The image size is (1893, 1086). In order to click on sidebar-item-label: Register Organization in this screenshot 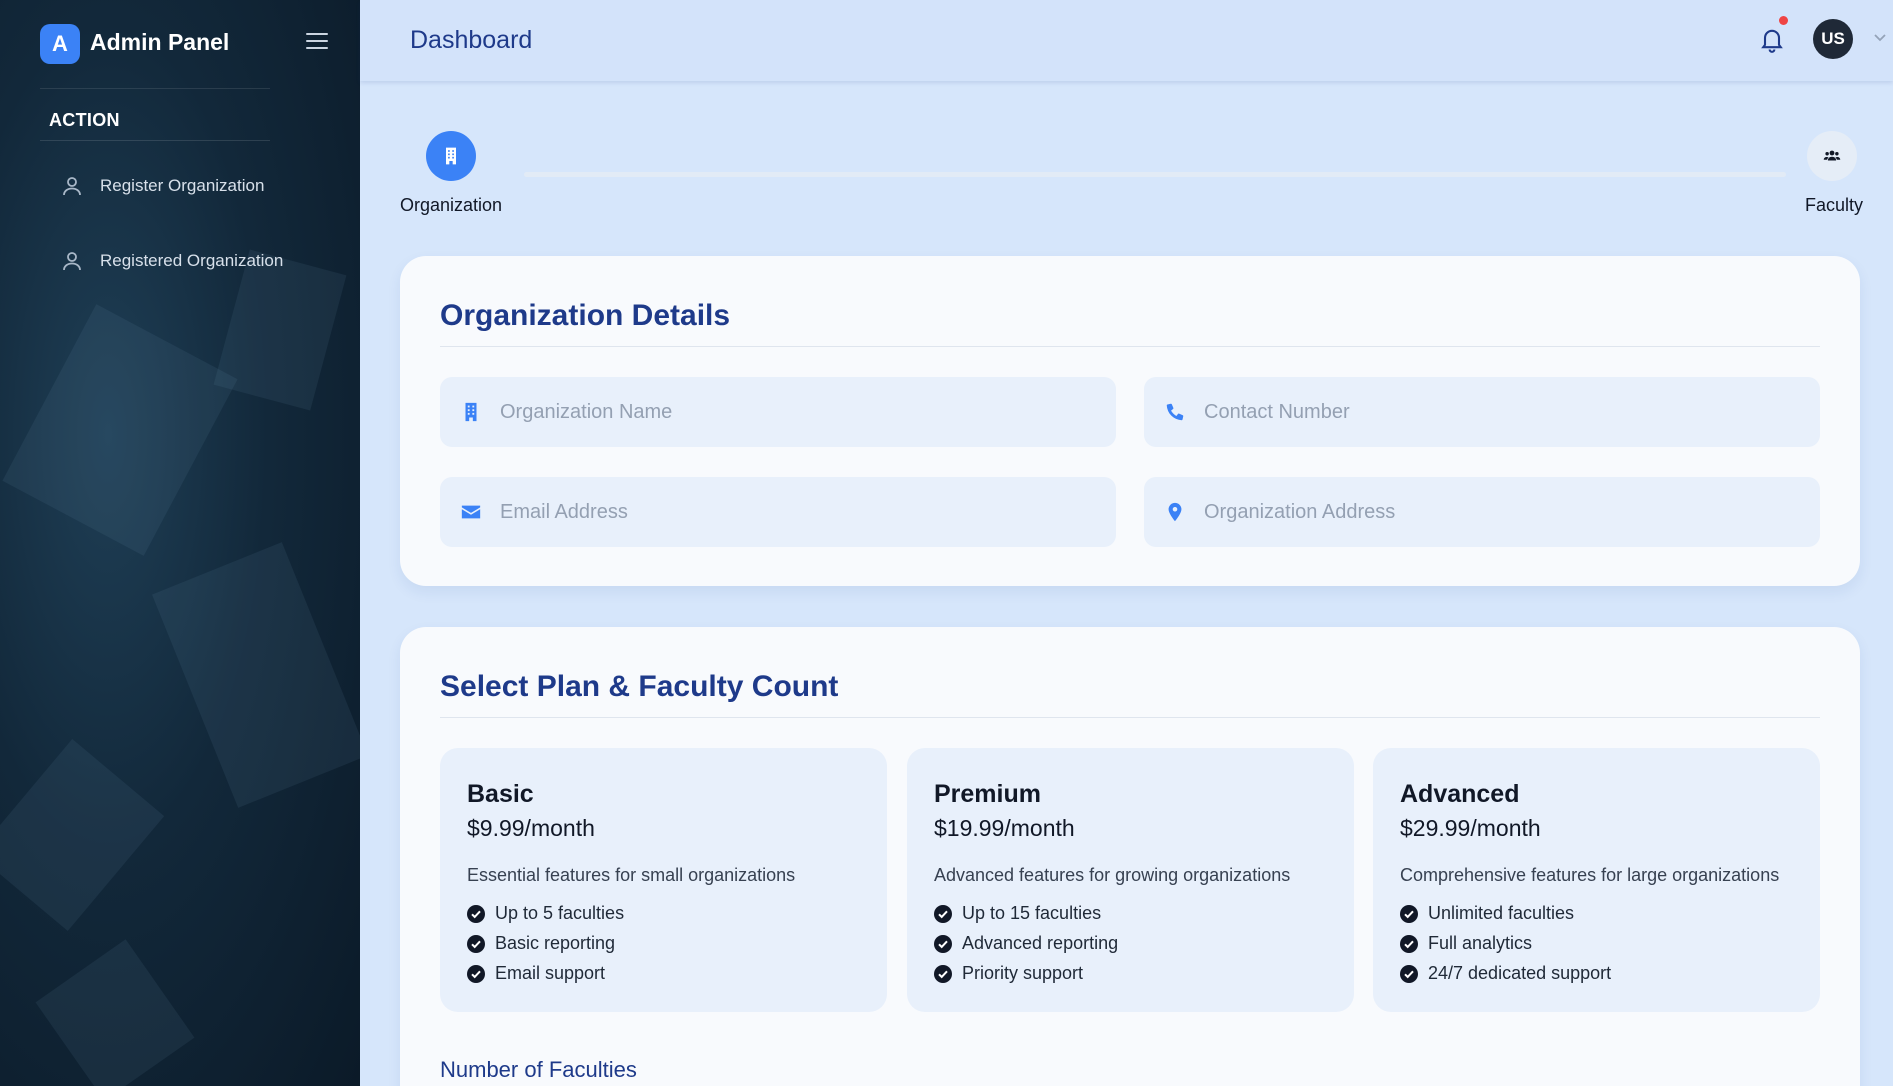, I will do `click(182, 185)`.